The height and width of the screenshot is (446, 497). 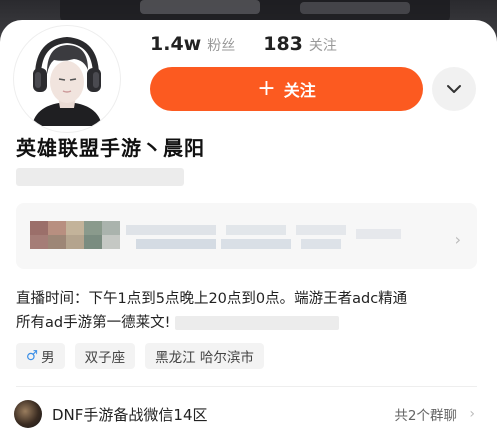 What do you see at coordinates (246, 386) in the screenshot?
I see `divider` at bounding box center [246, 386].